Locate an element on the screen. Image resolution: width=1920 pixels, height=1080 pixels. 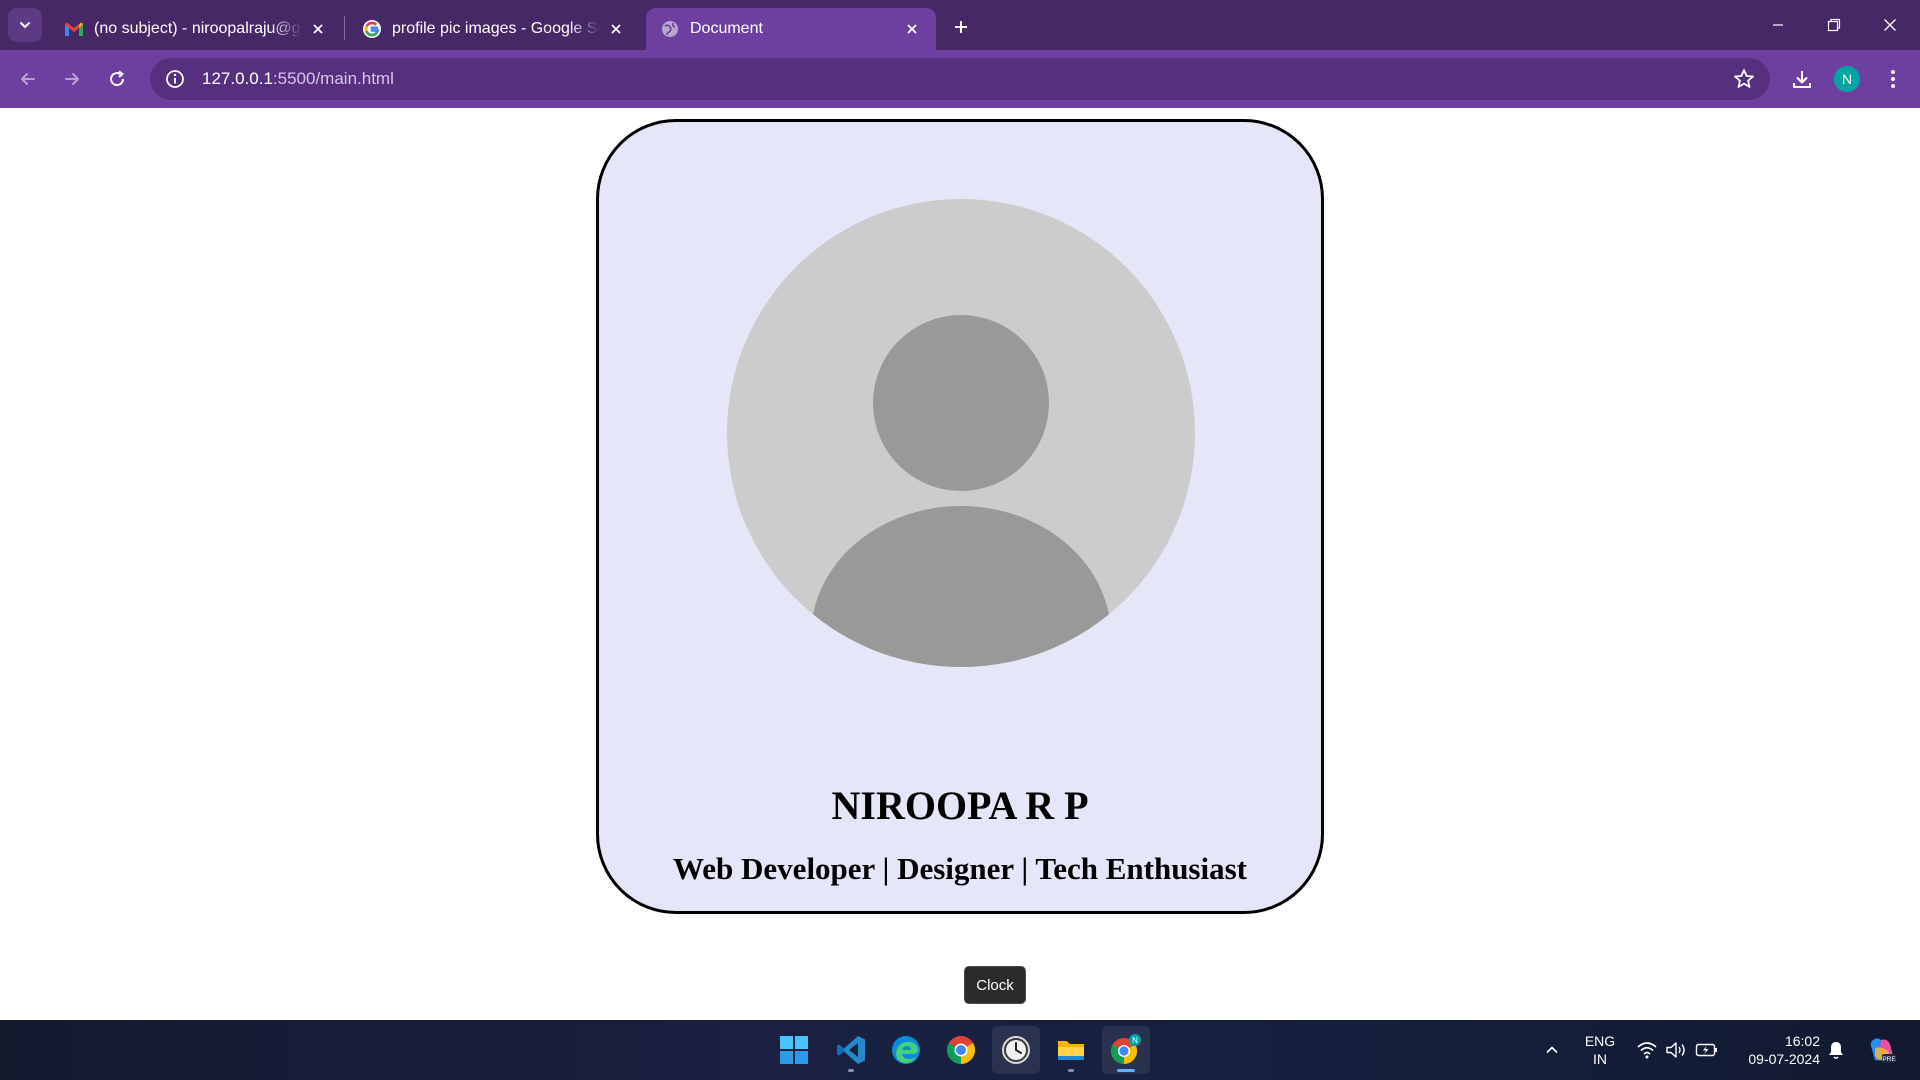
clock-date-display: 16:02 09-07-2024 is located at coordinates (1776, 1050).